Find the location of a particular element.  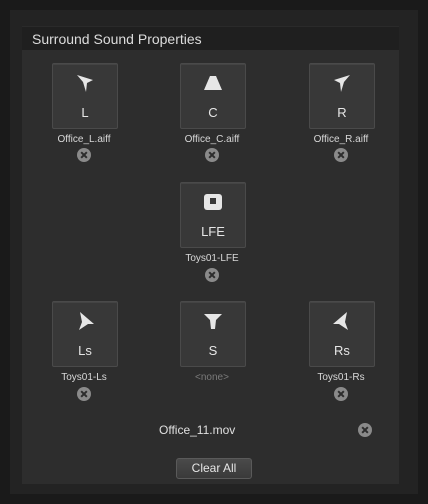

channel-file-r: Office_R.aiff is located at coordinates (341, 139).